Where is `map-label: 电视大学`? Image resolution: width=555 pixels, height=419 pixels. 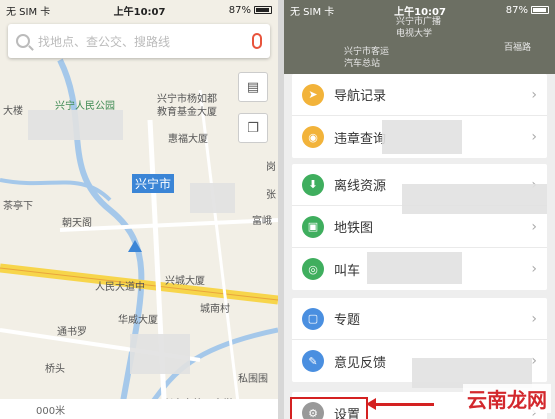
map-label: 电视大学 is located at coordinates (414, 34).